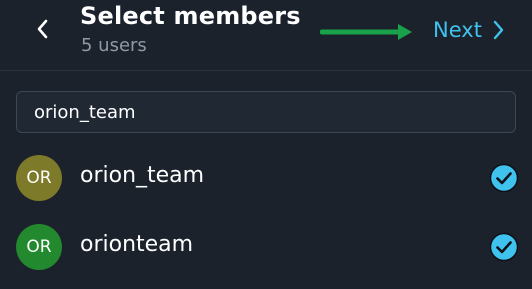 The height and width of the screenshot is (289, 532). Describe the element at coordinates (498, 30) in the screenshot. I see `chevron-right-icon` at that location.